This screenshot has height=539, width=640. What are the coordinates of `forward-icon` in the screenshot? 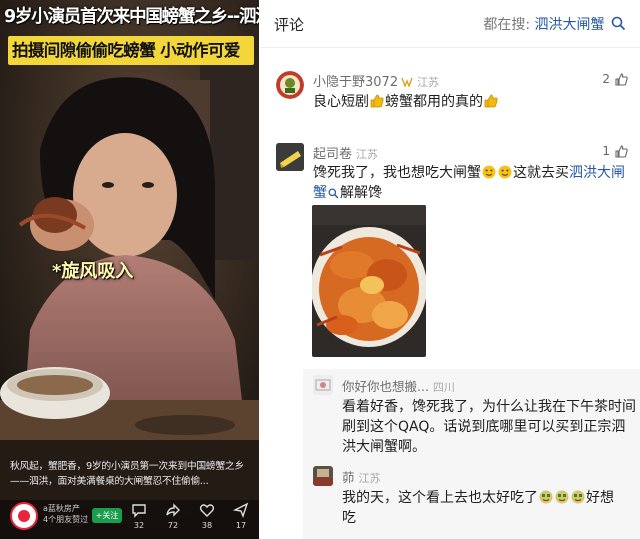 It's located at (241, 510).